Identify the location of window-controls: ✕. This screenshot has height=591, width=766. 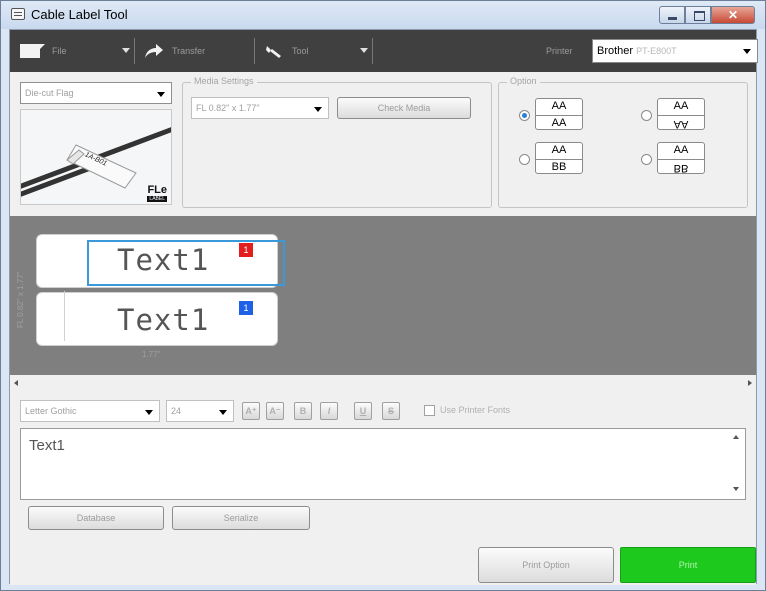
(707, 15).